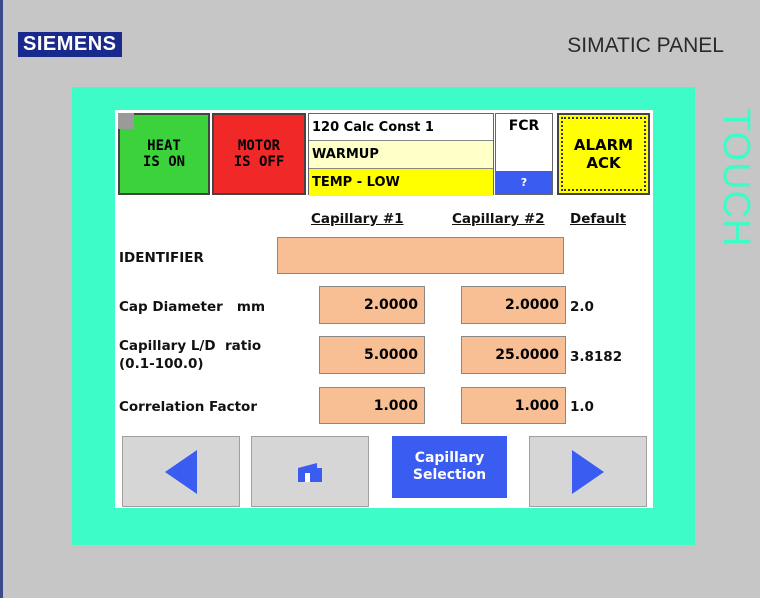 The height and width of the screenshot is (598, 760). I want to click on left-triangle-icon, so click(181, 471).